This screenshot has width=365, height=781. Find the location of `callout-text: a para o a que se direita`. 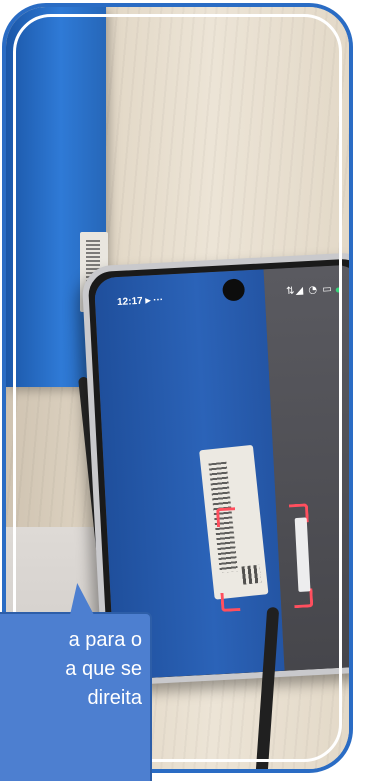

callout-text: a para o a que se direita is located at coordinates (74, 669).